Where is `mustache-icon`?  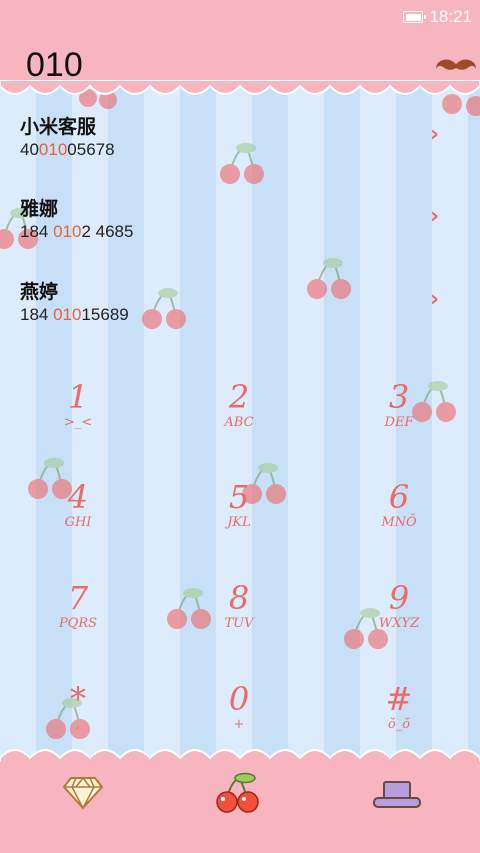
mustache-icon is located at coordinates (456, 67).